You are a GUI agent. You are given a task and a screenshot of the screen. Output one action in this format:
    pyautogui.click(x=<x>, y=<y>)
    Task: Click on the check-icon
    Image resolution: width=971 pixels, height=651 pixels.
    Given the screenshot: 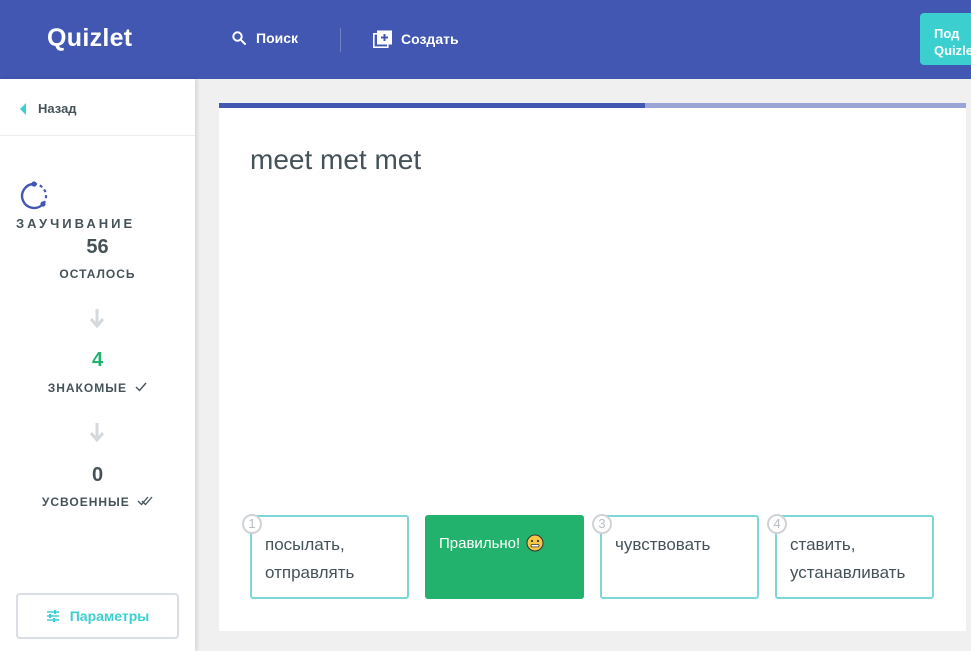 What is the action you would take?
    pyautogui.click(x=141, y=387)
    